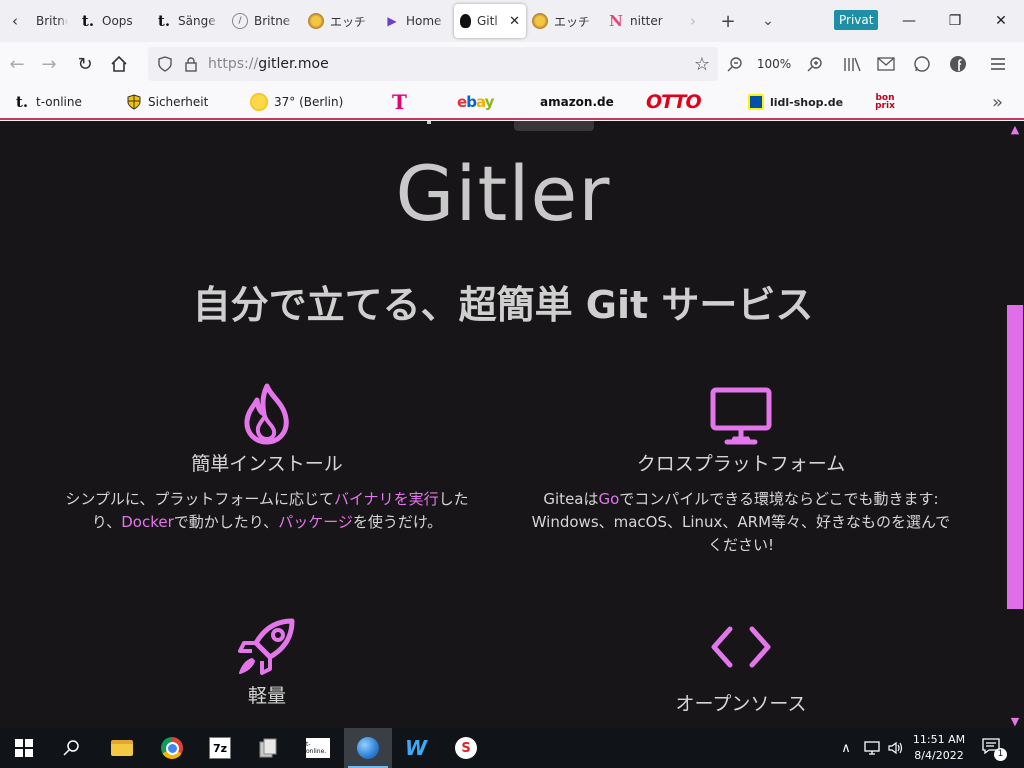  Describe the element at coordinates (466, 748) in the screenshot. I see `s-app-button: S` at that location.